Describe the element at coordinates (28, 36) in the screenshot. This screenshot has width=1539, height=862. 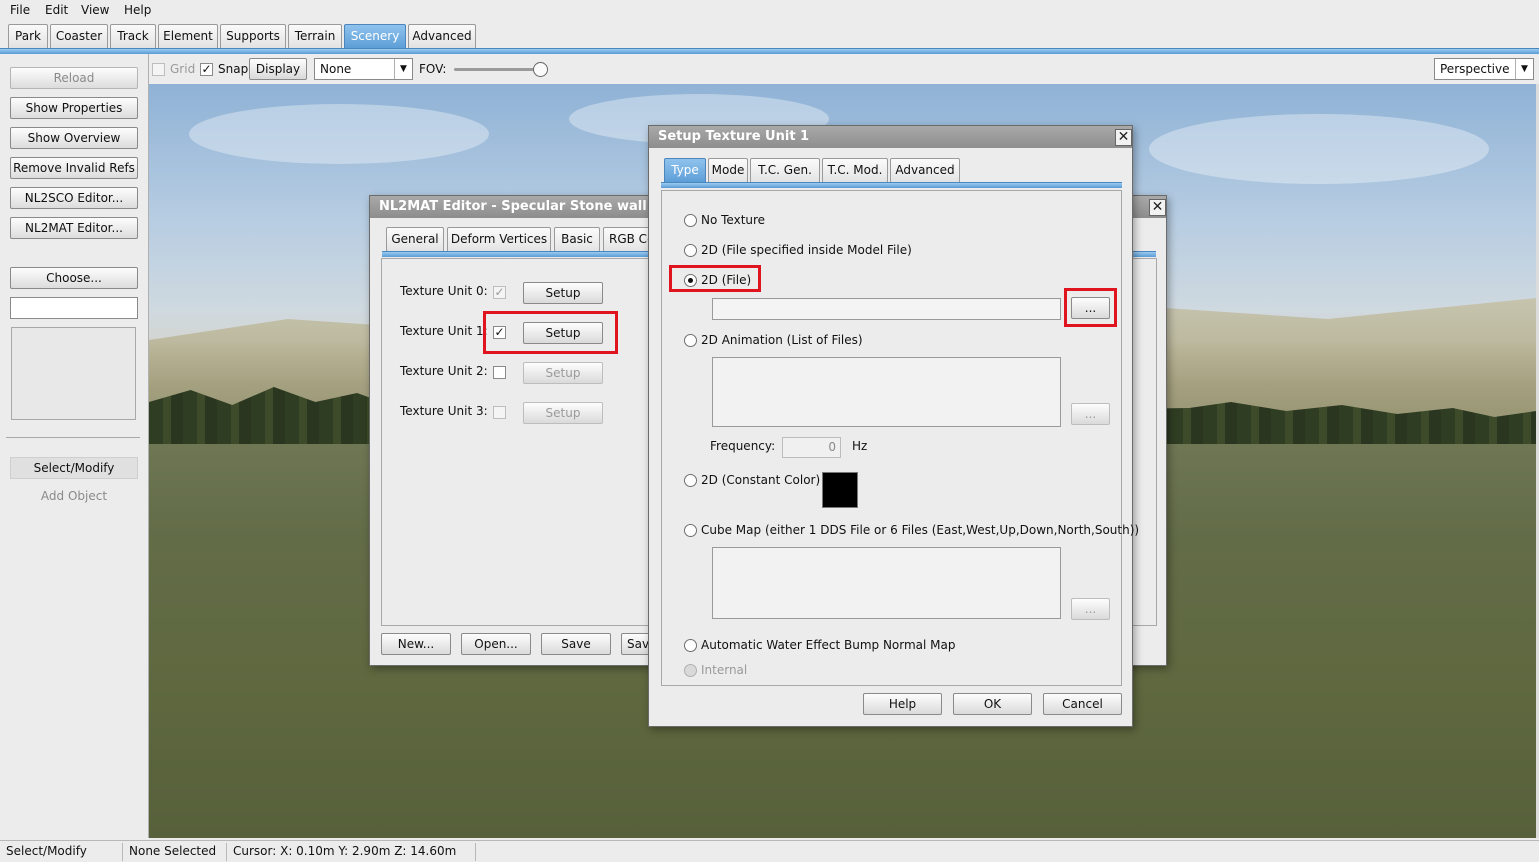
I see `tab-park: Park` at that location.